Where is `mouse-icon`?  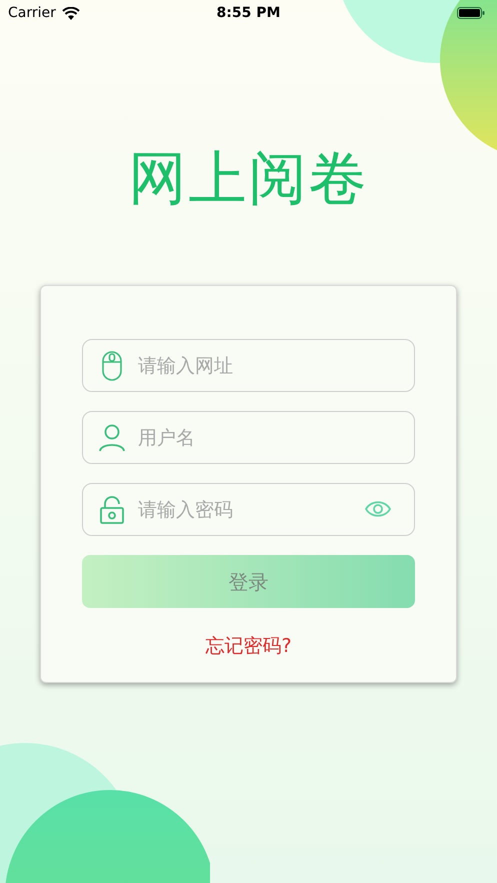 mouse-icon is located at coordinates (112, 365).